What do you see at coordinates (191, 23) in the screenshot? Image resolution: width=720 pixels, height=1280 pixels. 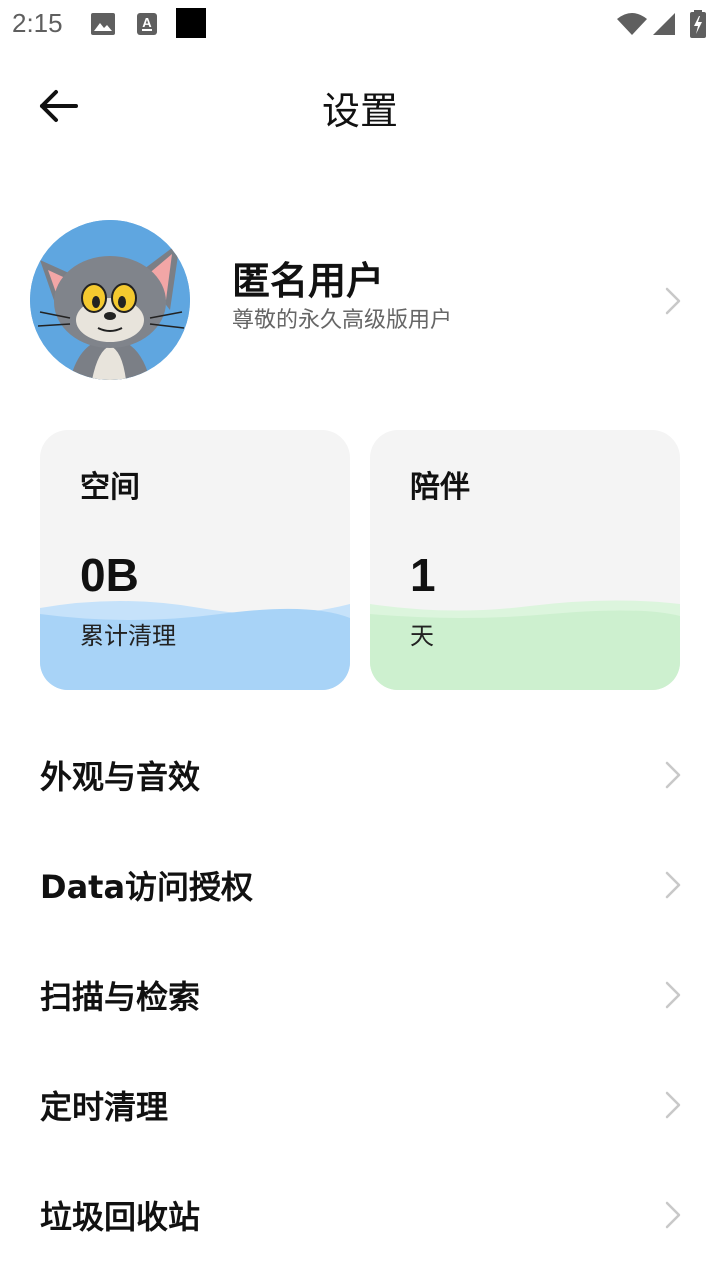 I see `black-square-icon` at bounding box center [191, 23].